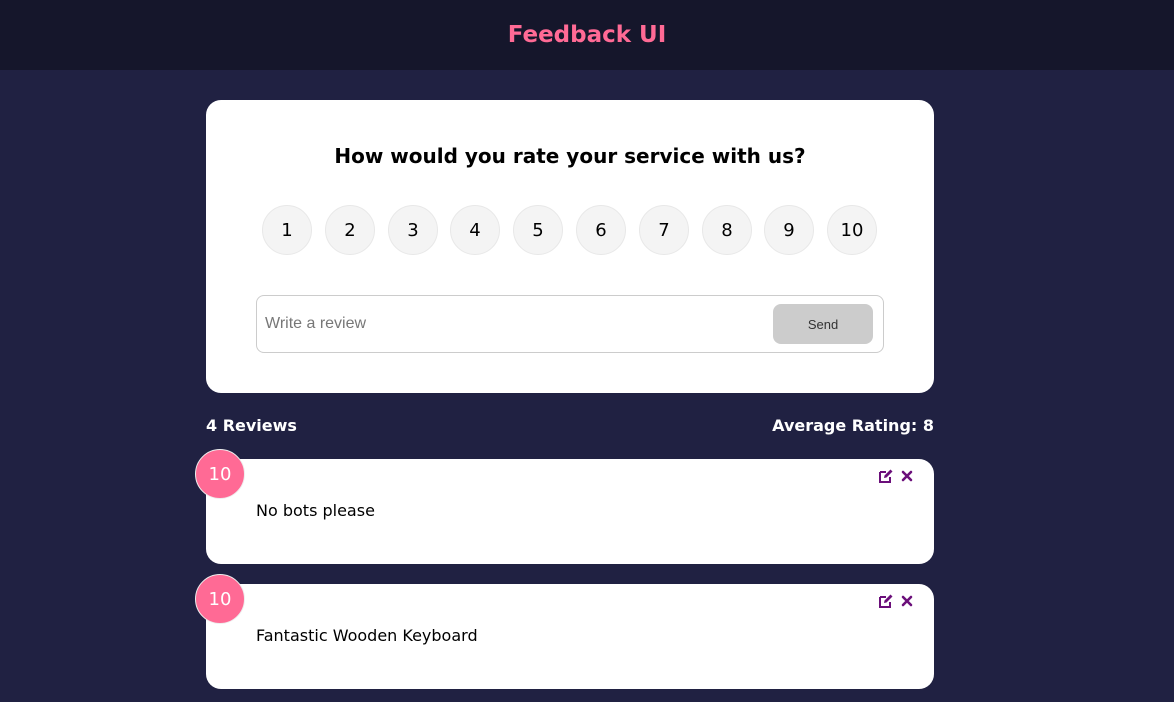 This screenshot has height=702, width=1174. What do you see at coordinates (601, 230) in the screenshot?
I see `rating-option-6: 6` at bounding box center [601, 230].